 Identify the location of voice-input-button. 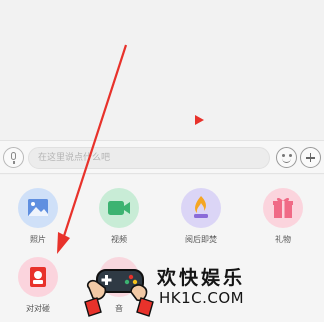
(13, 157).